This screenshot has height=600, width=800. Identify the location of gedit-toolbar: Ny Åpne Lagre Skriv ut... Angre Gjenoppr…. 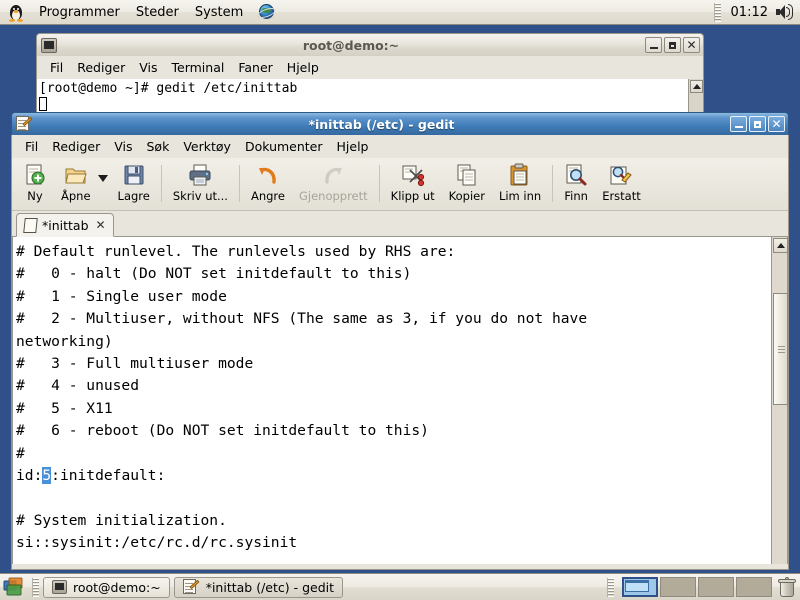
(400, 184).